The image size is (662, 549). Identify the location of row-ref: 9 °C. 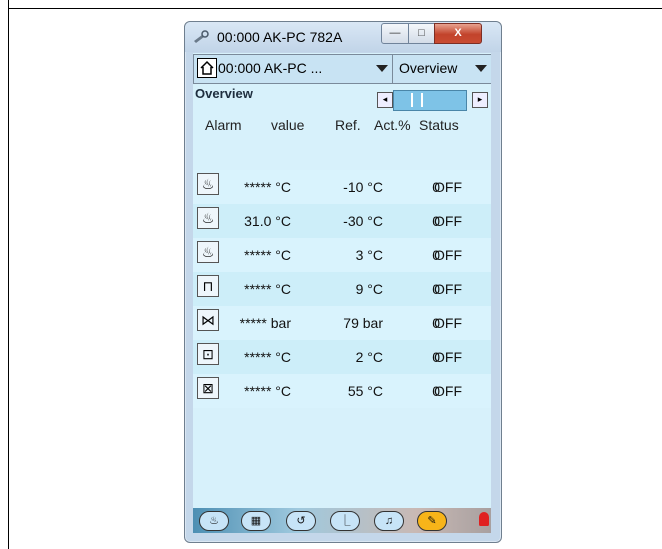
(369, 289).